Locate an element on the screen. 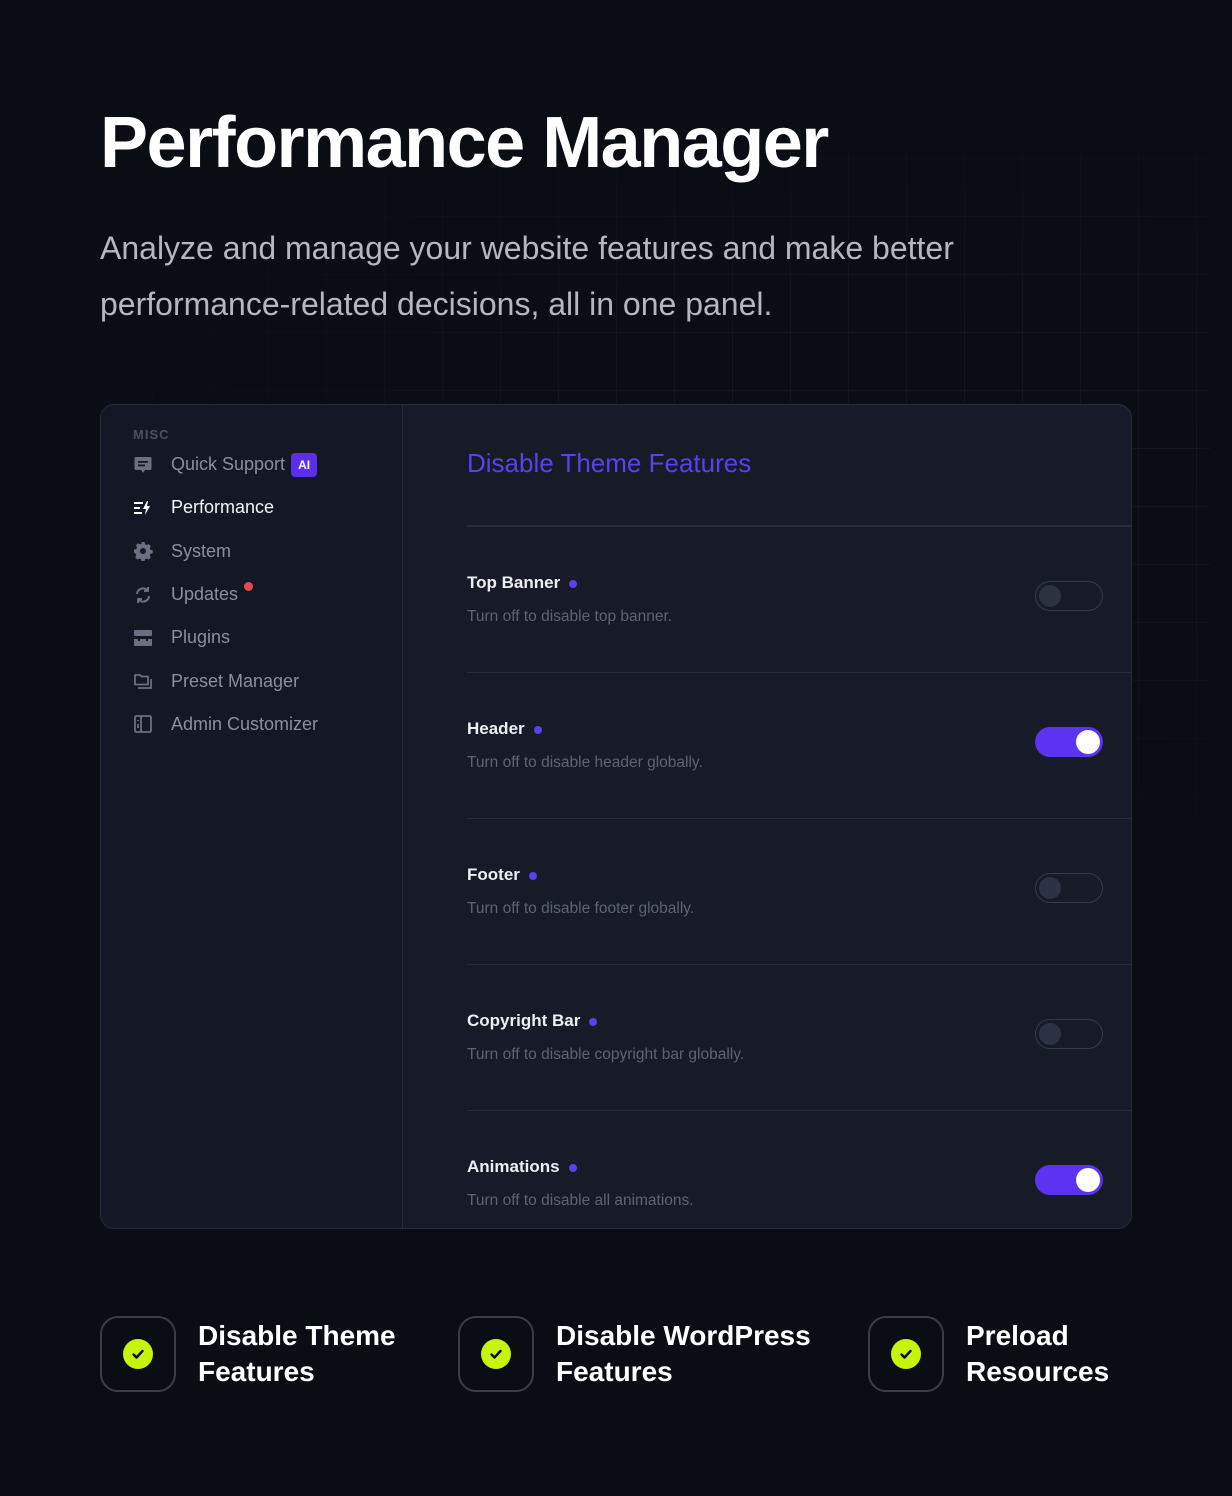 The height and width of the screenshot is (1496, 1232). sidebar-item-label: Quick Support is located at coordinates (228, 464).